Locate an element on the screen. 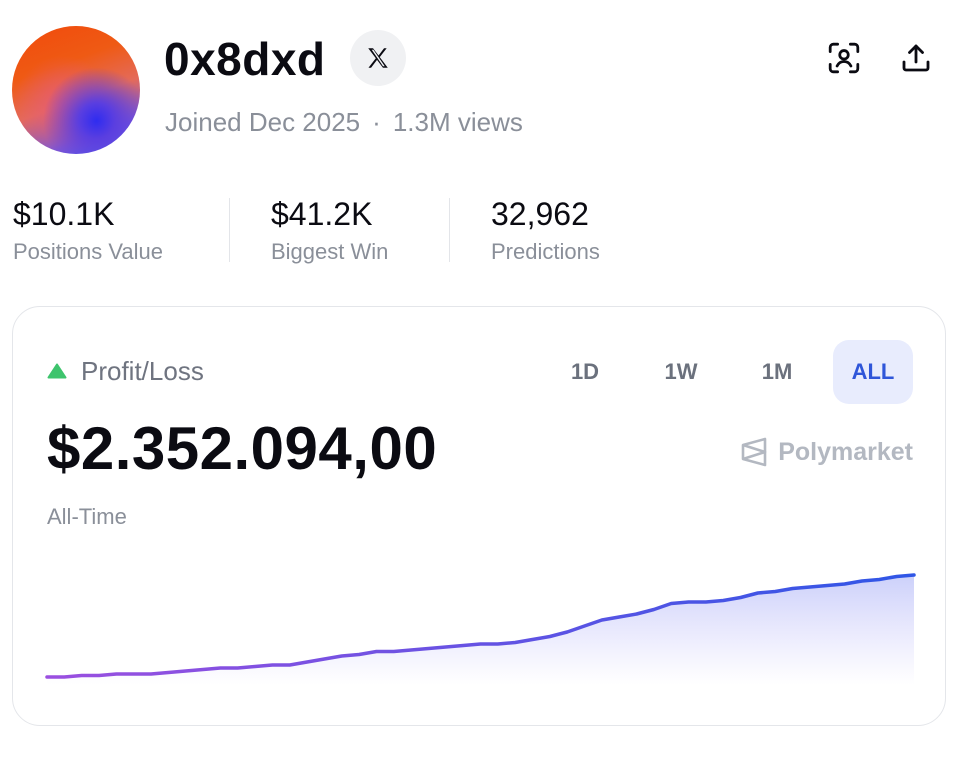 Image resolution: width=958 pixels, height=778 pixels. polymarket-logo-icon is located at coordinates (754, 452).